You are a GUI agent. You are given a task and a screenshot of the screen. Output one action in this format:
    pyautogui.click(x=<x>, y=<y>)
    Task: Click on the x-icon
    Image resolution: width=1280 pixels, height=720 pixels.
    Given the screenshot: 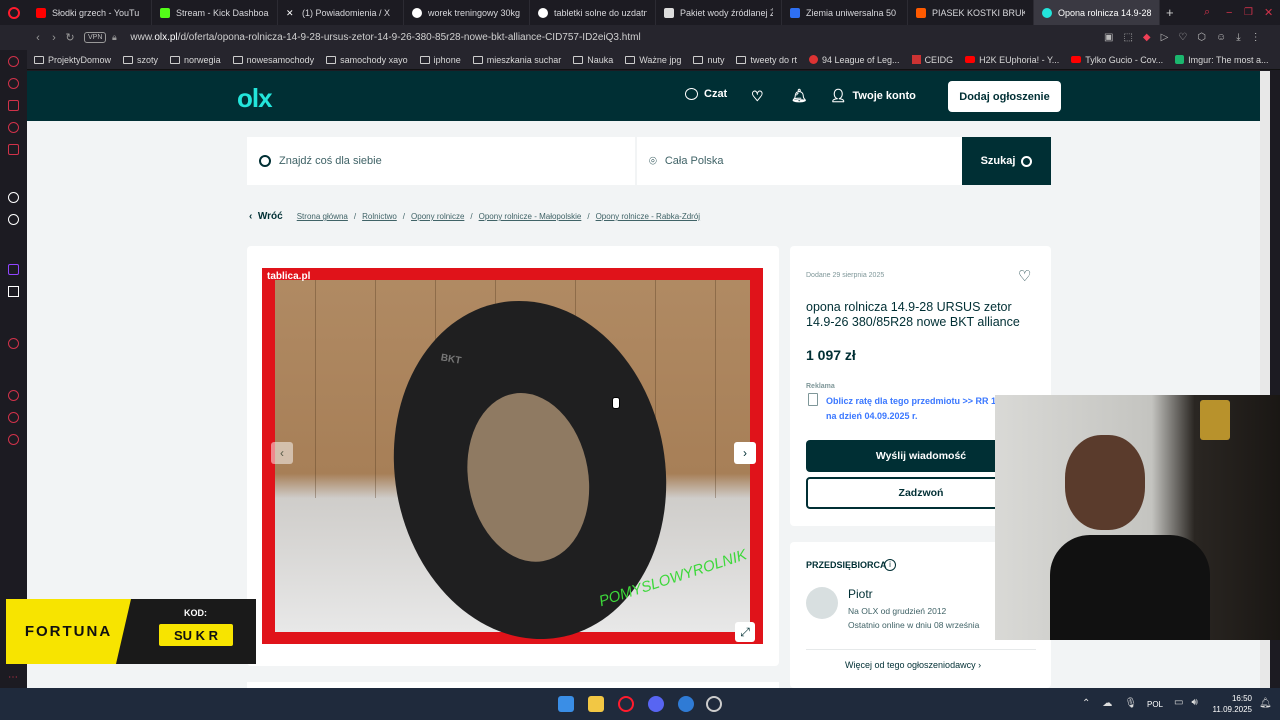 What is the action you would take?
    pyautogui.click(x=13, y=291)
    